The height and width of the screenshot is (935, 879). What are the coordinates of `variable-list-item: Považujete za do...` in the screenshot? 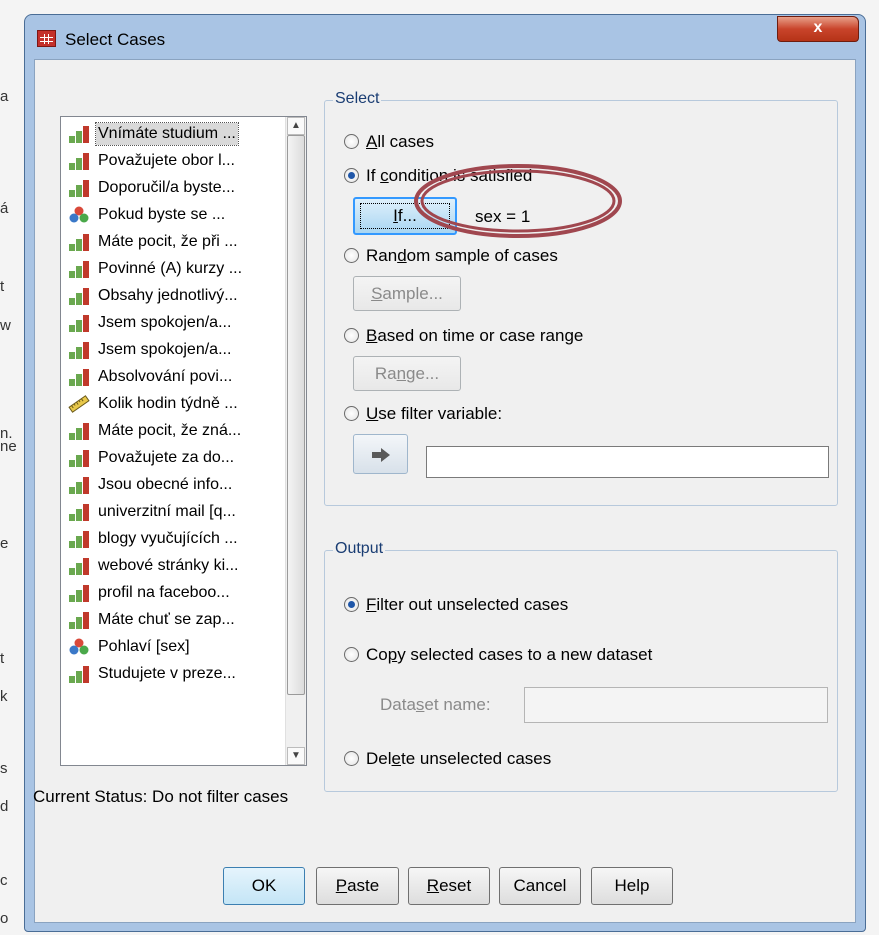 It's located at (172, 458).